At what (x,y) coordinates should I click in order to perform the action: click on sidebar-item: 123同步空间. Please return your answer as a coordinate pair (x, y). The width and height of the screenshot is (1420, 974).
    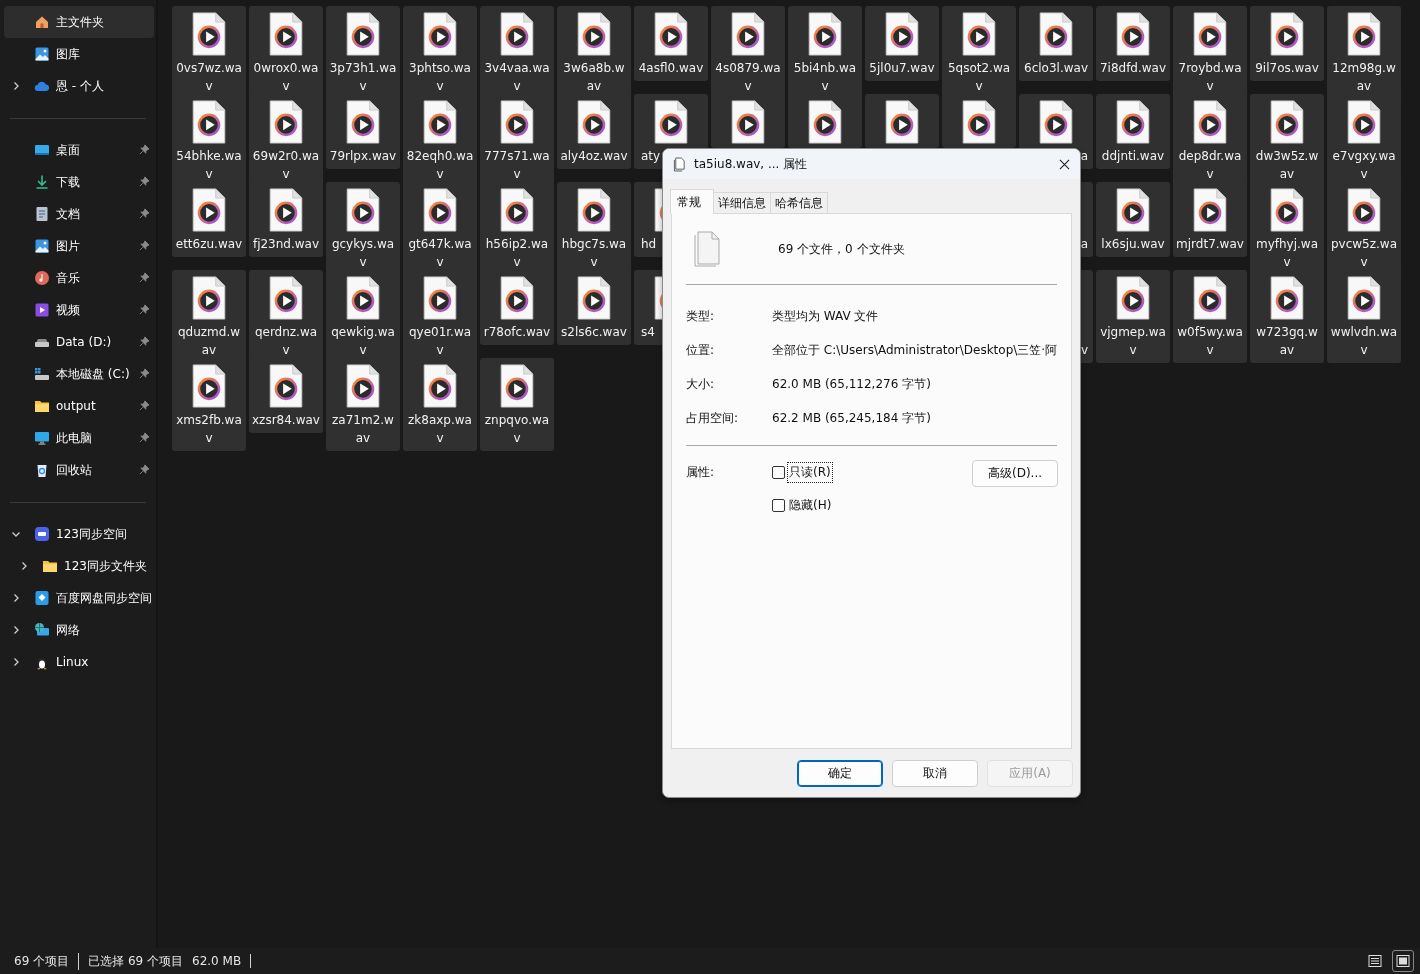
    Looking at the image, I should click on (79, 534).